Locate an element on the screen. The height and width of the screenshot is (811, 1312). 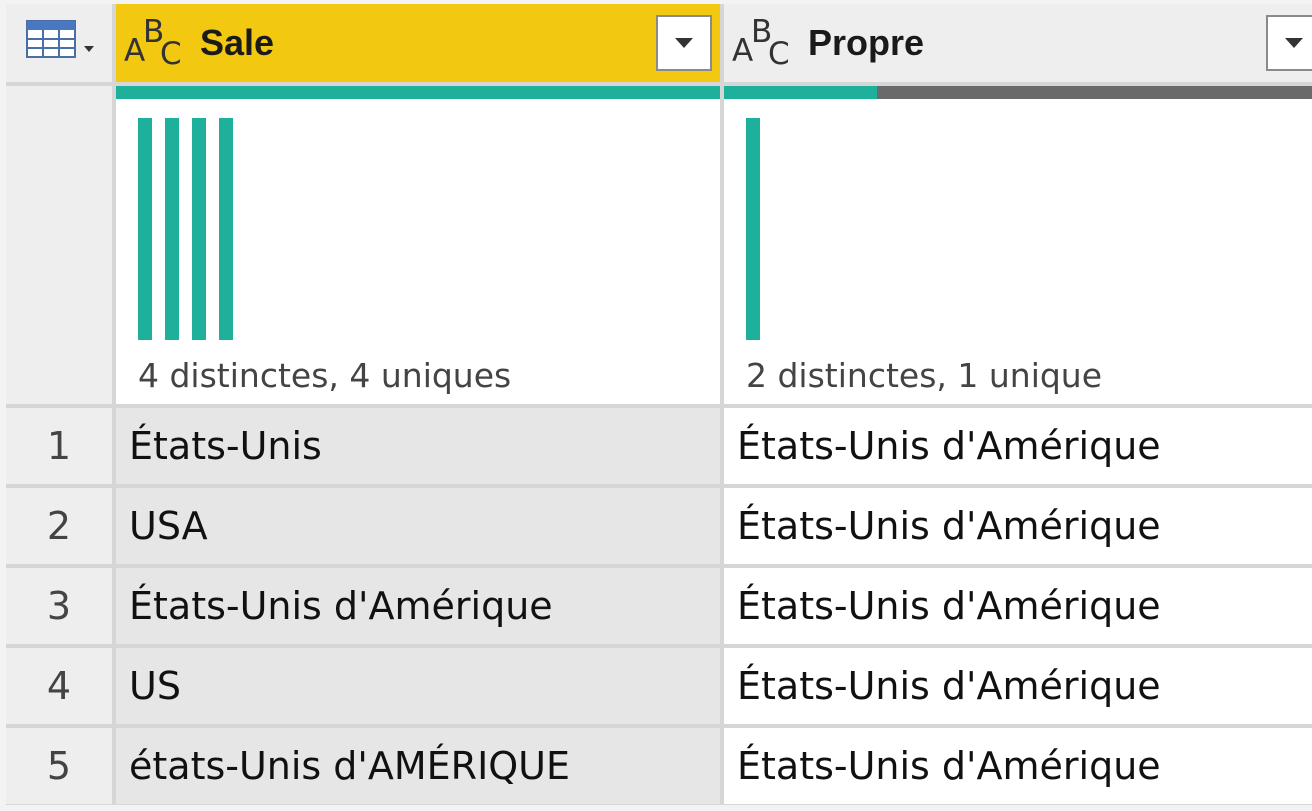
table-icon is located at coordinates (51, 39).